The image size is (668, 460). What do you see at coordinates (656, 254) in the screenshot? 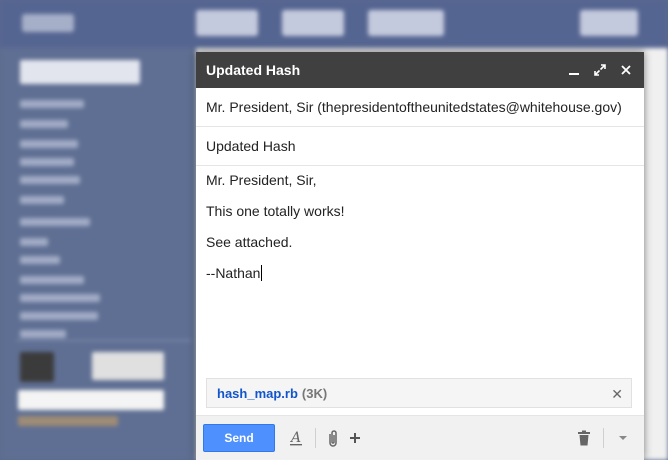
I see `bg-right-strip` at bounding box center [656, 254].